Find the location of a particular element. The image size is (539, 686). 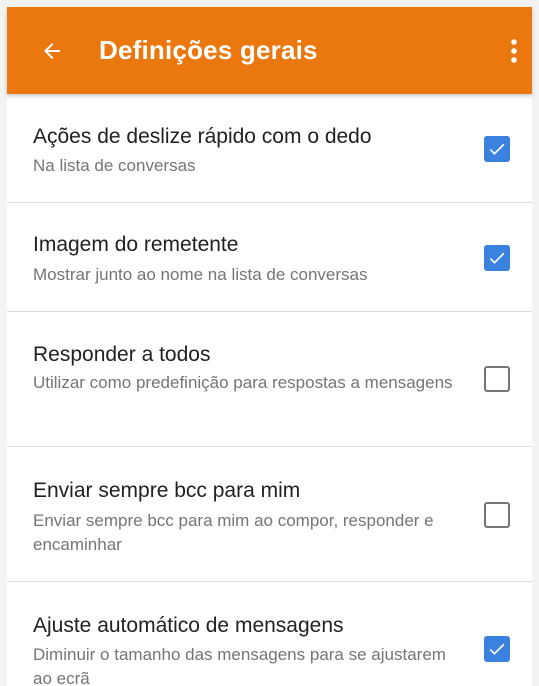

back-button is located at coordinates (52, 51).